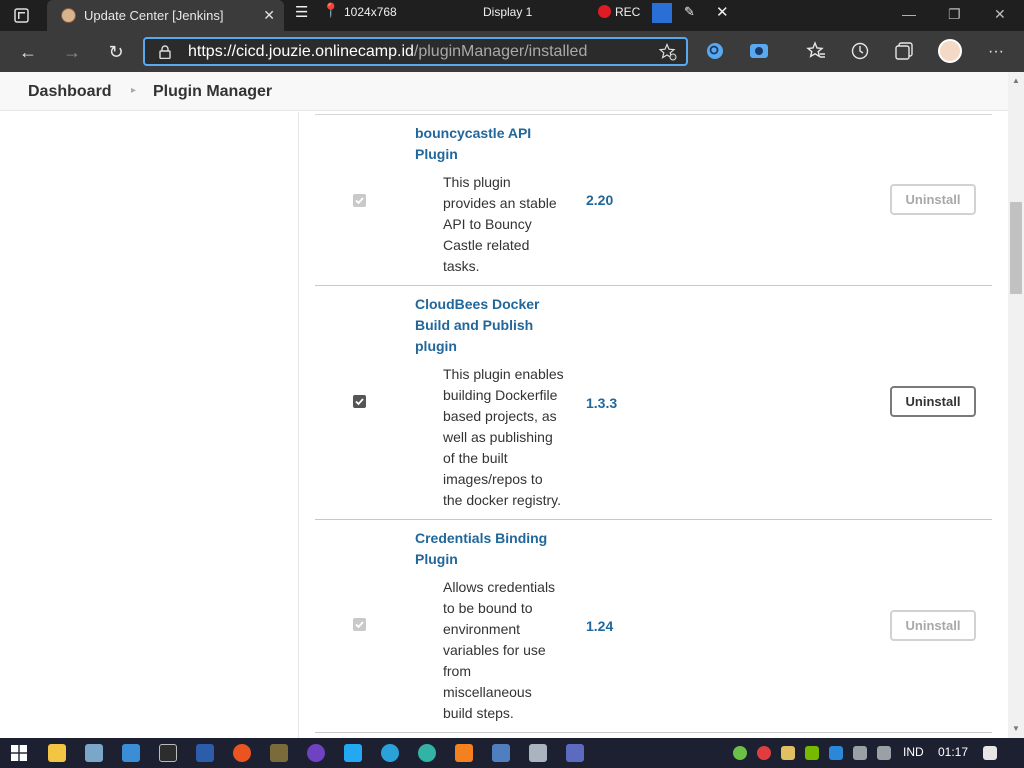  I want to click on windows-start-icon, so click(19, 753).